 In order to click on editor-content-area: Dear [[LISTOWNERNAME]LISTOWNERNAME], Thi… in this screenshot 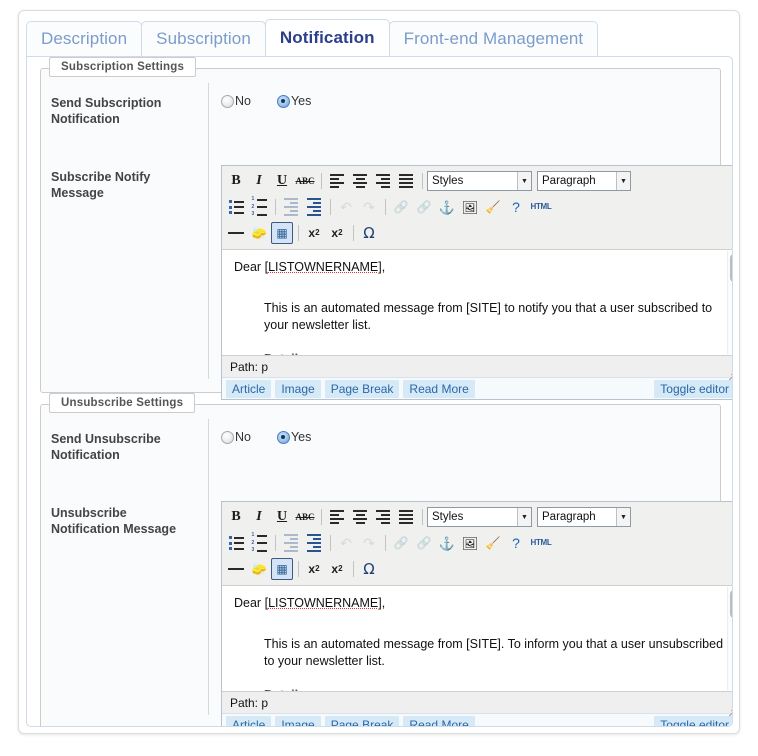, I will do `click(477, 302)`.